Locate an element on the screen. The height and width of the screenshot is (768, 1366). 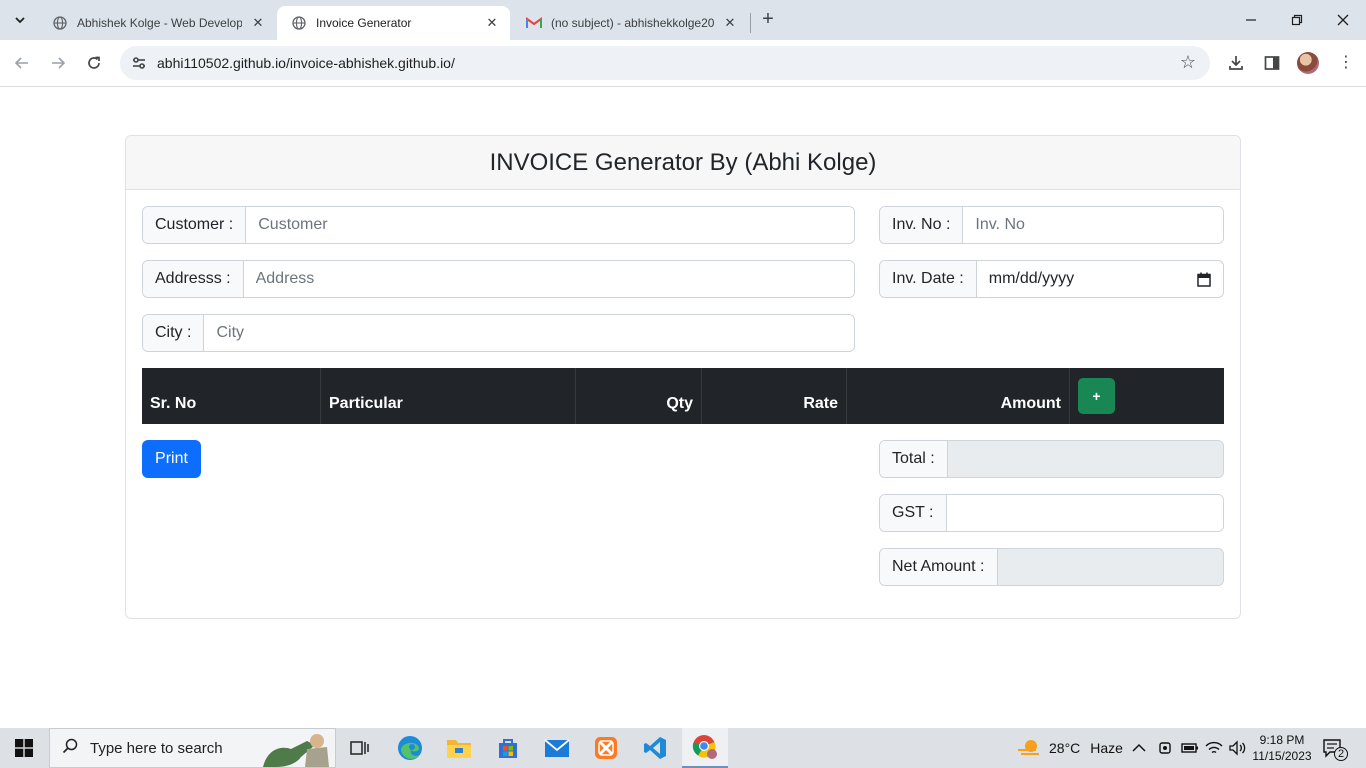
city-label: City : is located at coordinates (174, 333).